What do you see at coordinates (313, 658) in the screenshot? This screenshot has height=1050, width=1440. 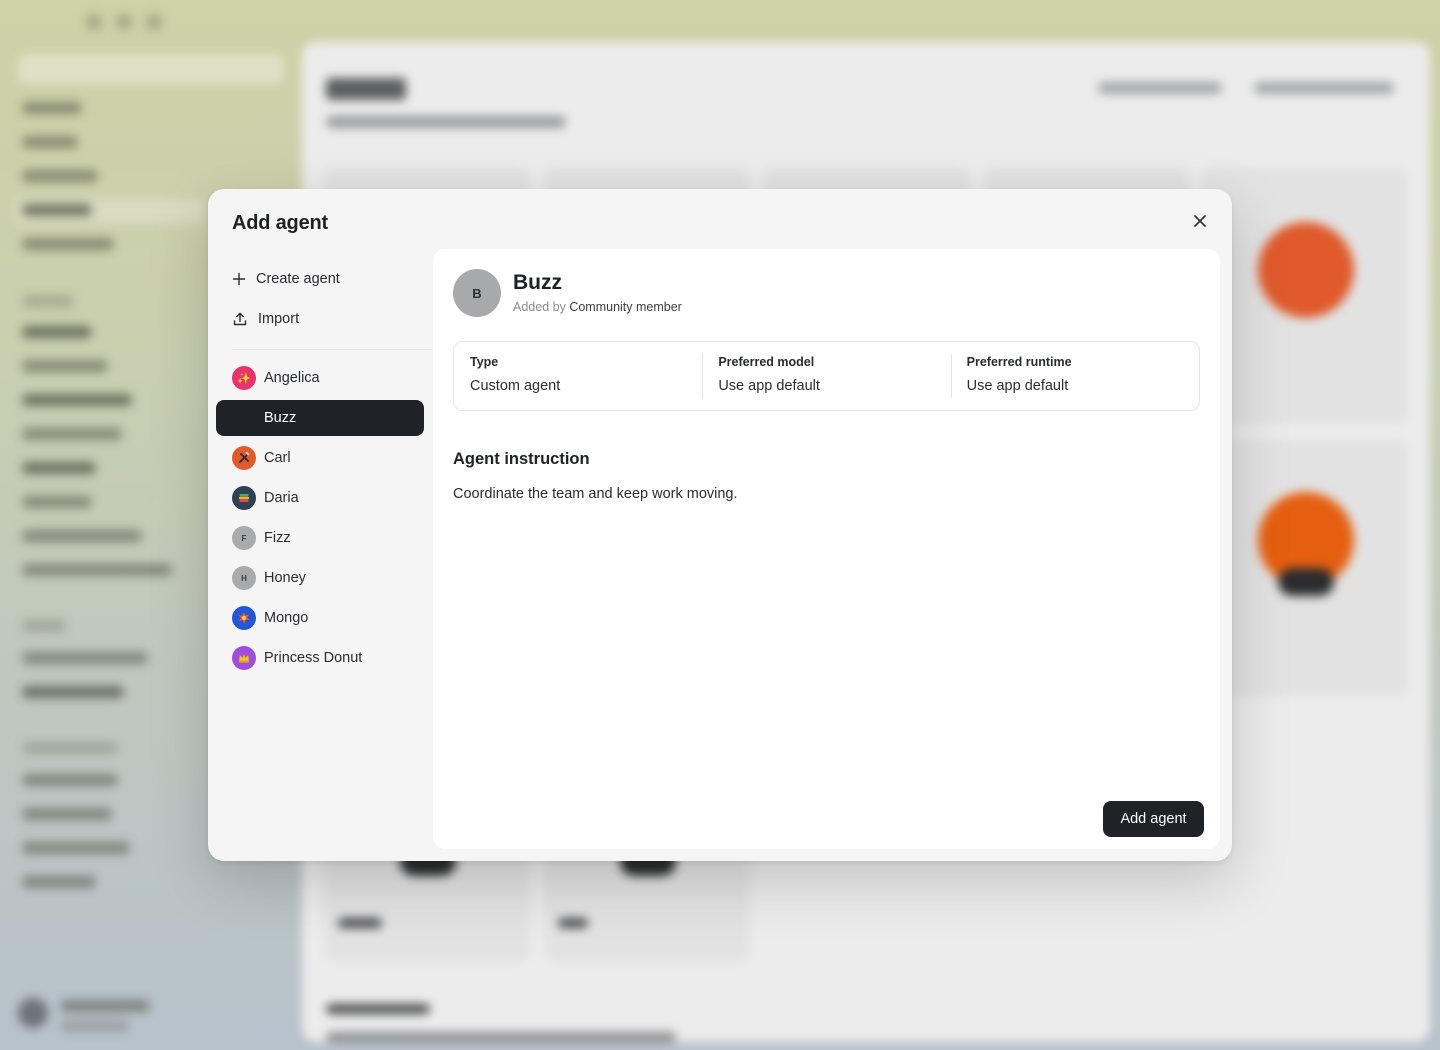 I see `agent-name: Princess Donut` at bounding box center [313, 658].